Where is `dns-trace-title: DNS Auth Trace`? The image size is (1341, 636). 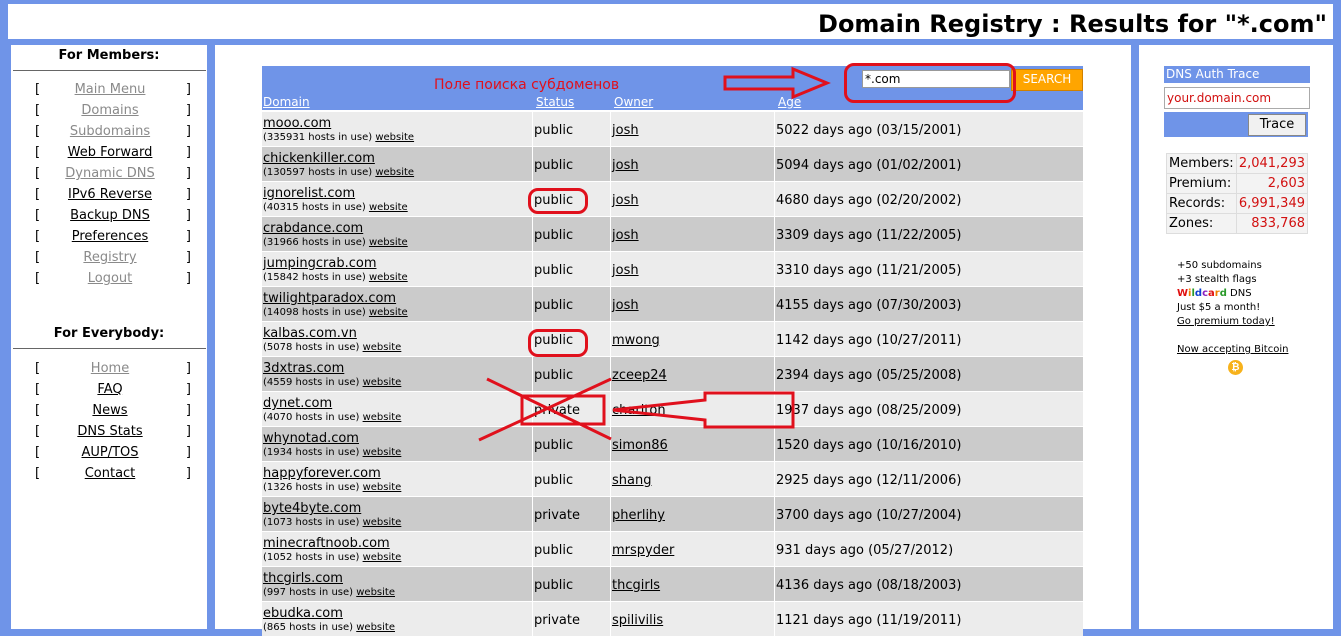
dns-trace-title: DNS Auth Trace is located at coordinates (1237, 74).